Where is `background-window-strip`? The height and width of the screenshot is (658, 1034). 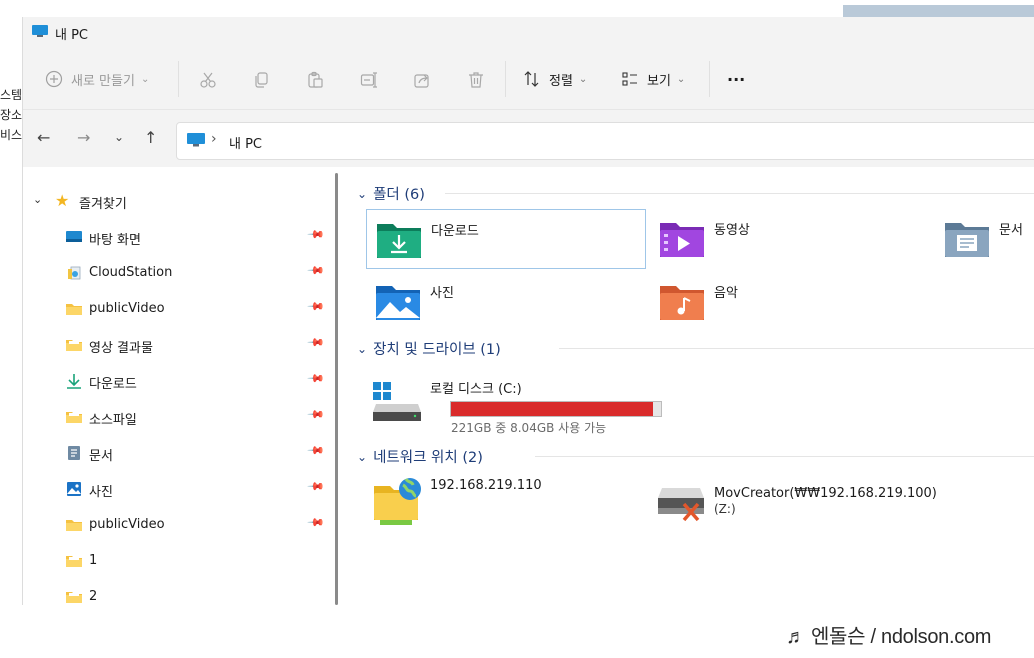 background-window-strip is located at coordinates (938, 11).